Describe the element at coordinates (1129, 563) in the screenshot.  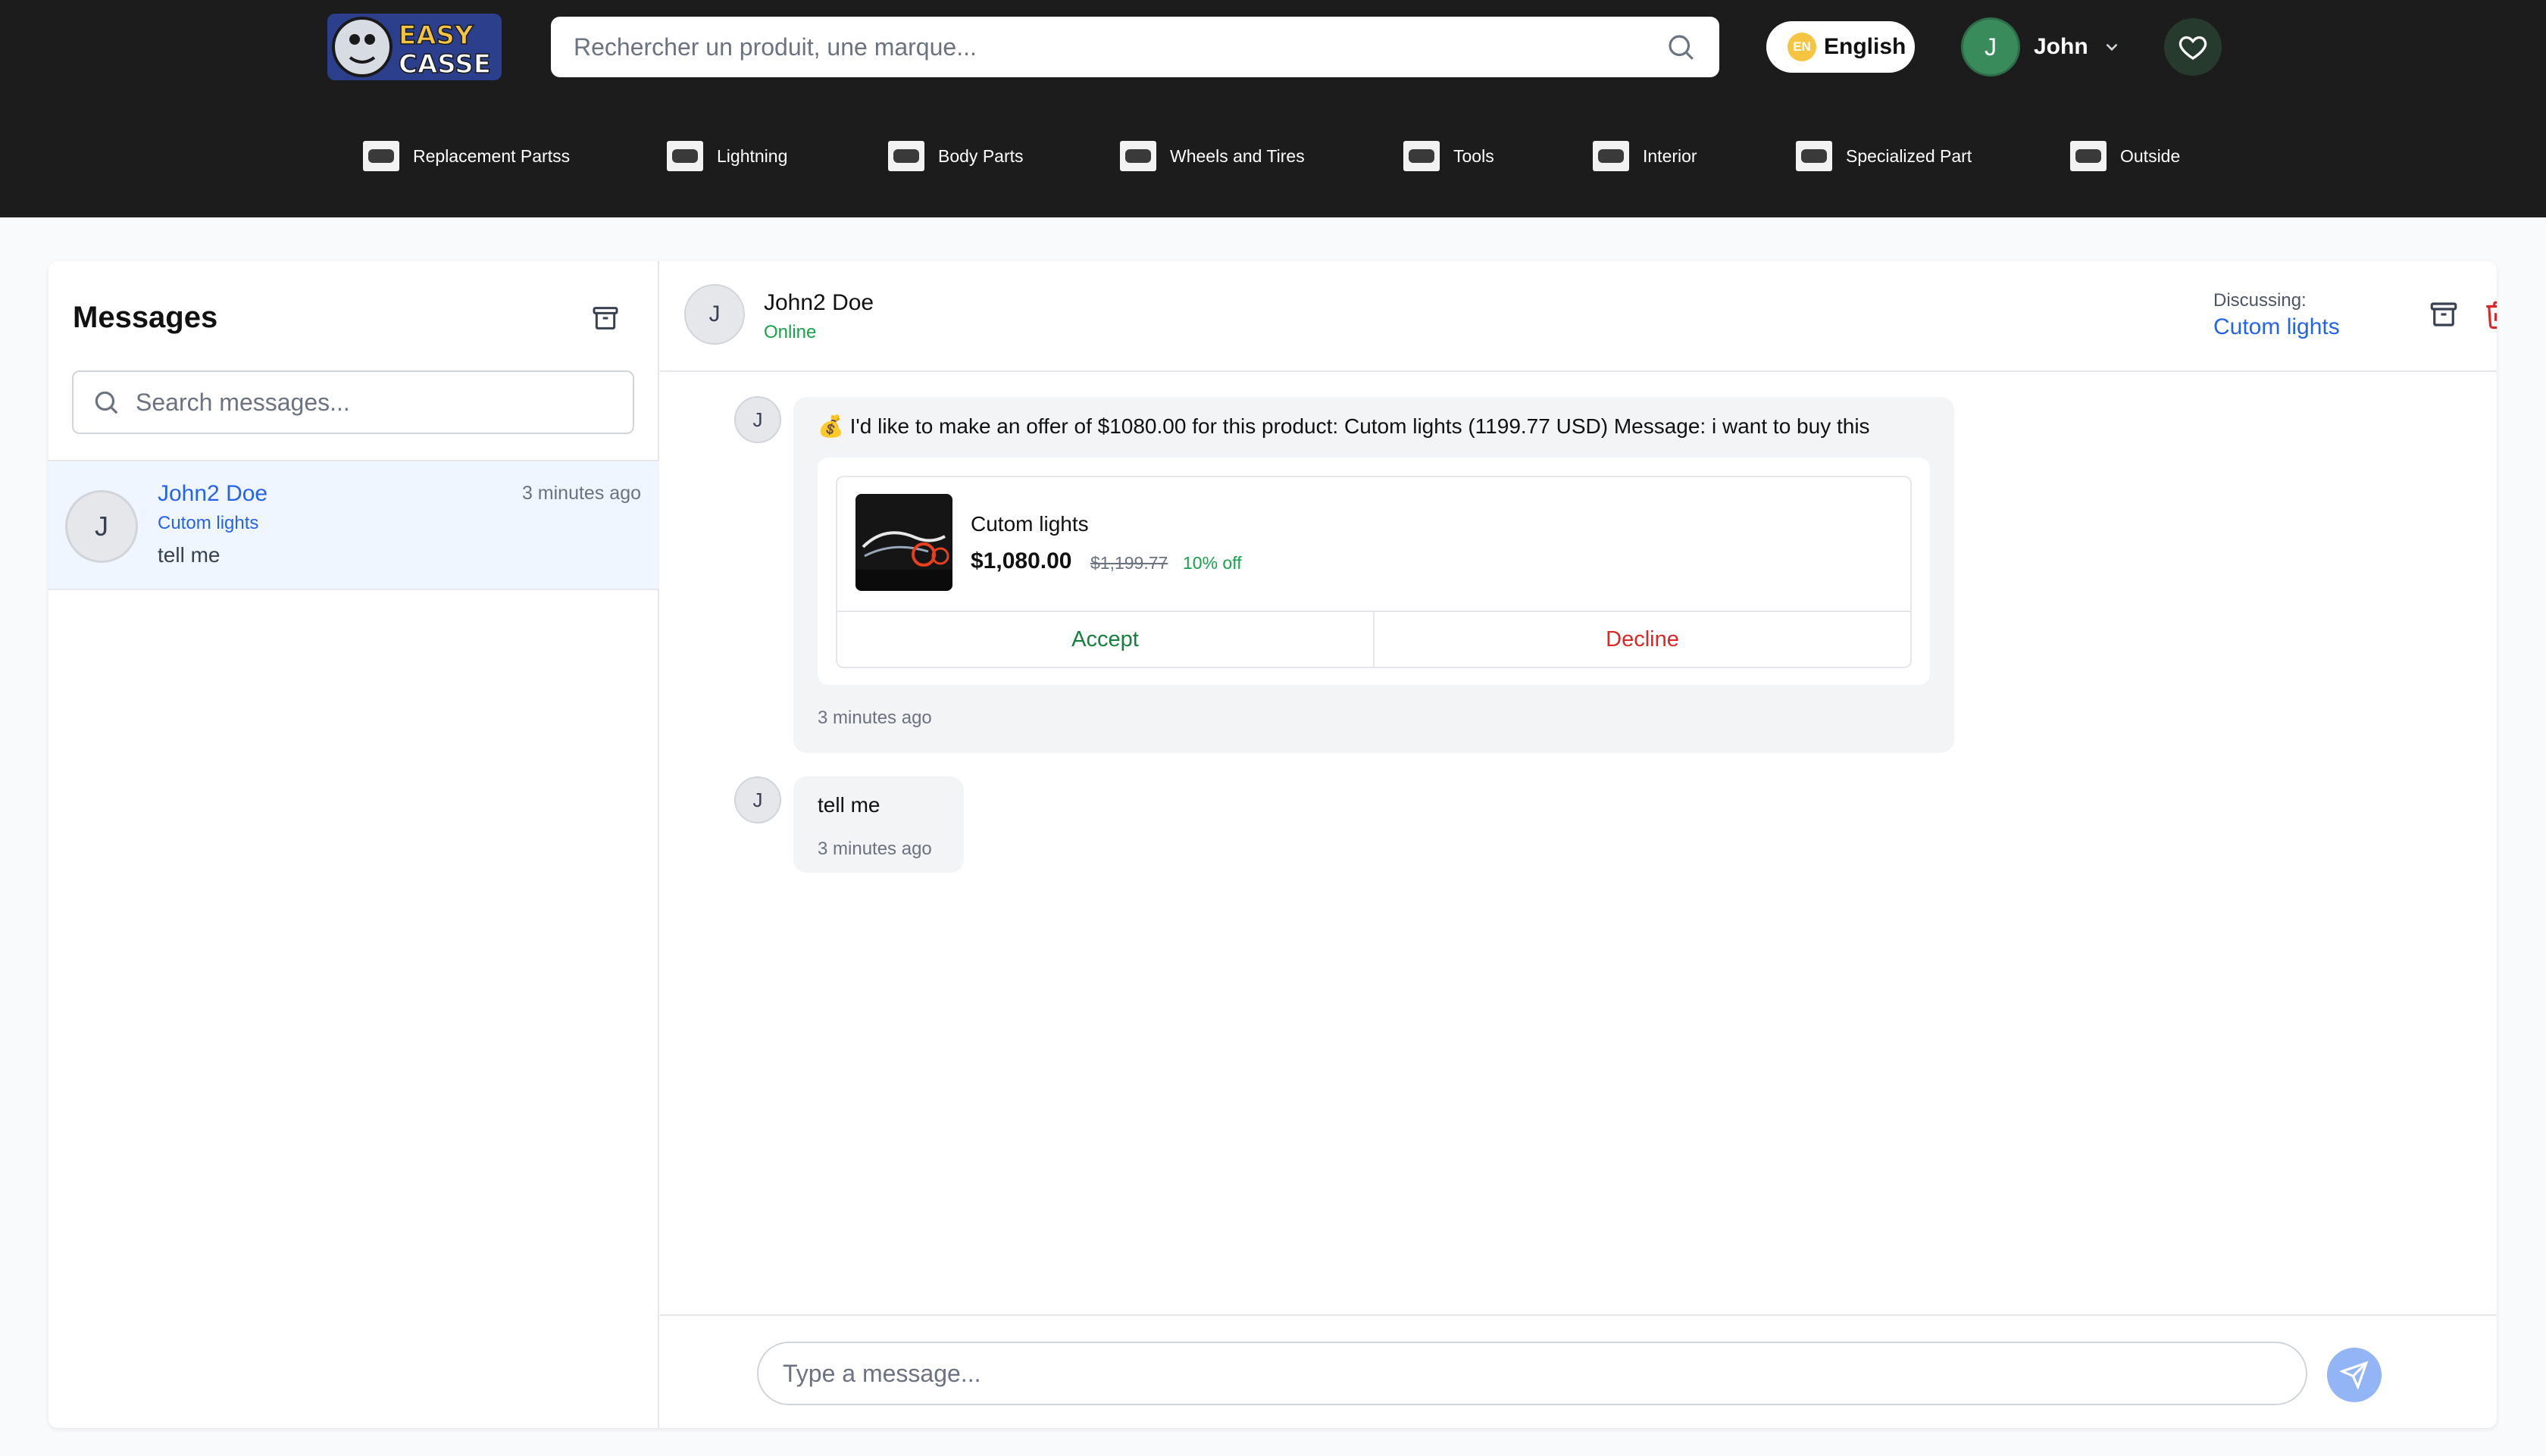
I see `original-price: $1,199.77` at that location.